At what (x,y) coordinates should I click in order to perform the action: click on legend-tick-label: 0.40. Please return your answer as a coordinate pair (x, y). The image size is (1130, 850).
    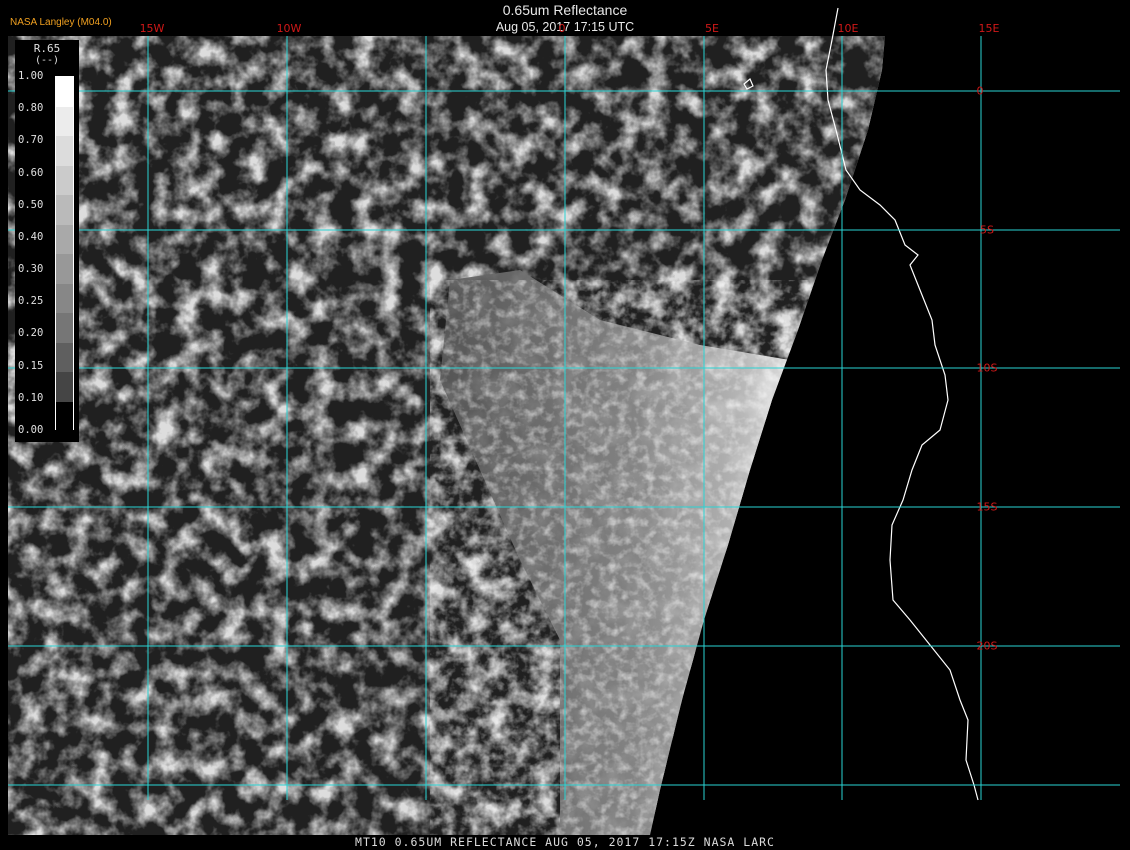
    Looking at the image, I should click on (31, 236).